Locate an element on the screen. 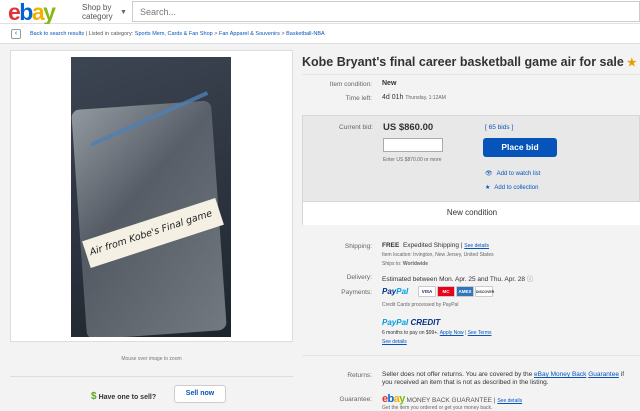 This screenshot has width=640, height=411. new-condition-section: New condition is located at coordinates (471, 213).